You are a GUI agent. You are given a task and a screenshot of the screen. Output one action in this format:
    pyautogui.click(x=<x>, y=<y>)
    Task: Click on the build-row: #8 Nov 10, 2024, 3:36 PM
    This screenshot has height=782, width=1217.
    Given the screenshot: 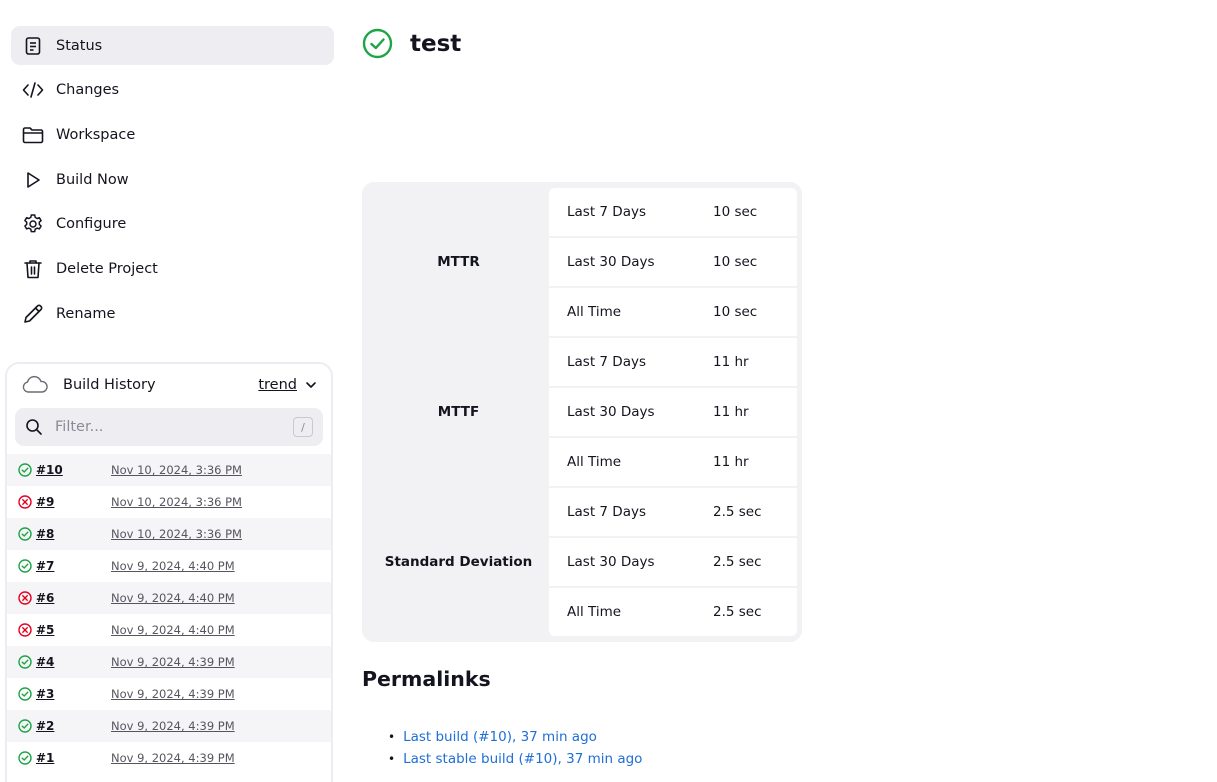 What is the action you would take?
    pyautogui.click(x=169, y=534)
    